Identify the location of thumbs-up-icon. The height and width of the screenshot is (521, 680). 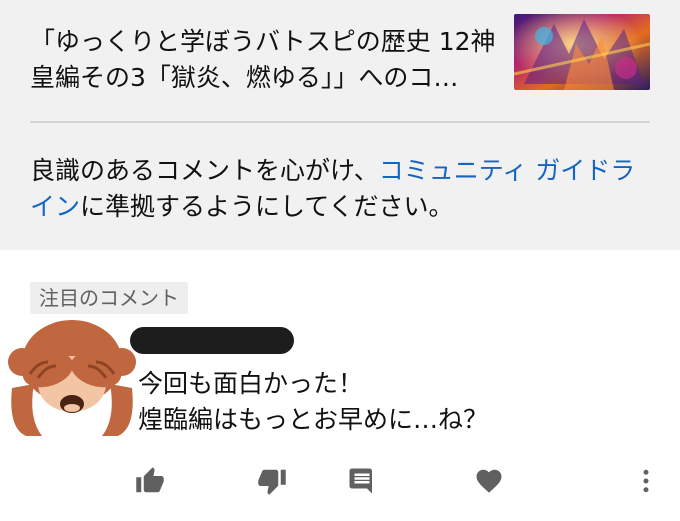
(150, 481).